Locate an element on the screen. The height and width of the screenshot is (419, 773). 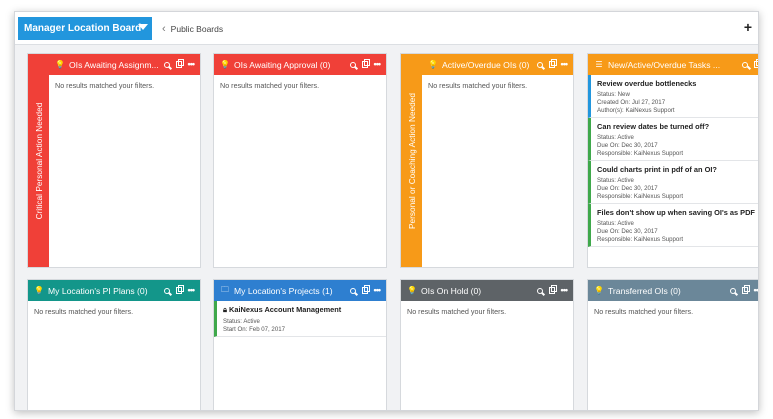
board-name: Manager Location Board is located at coordinates (83, 28).